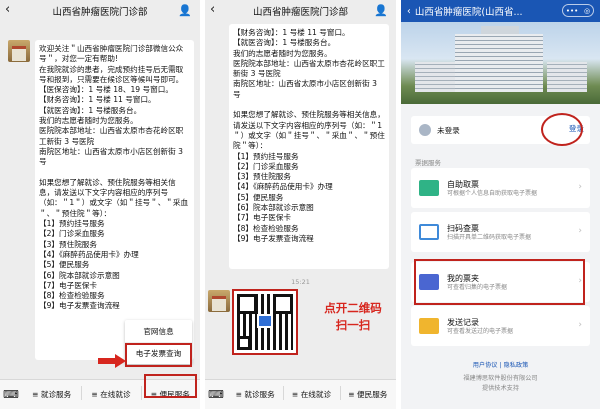 The image size is (600, 409). I want to click on miniprogram-header: ‹ 山西省肿瘤医院(山西省... ••• ◎, so click(500, 11).